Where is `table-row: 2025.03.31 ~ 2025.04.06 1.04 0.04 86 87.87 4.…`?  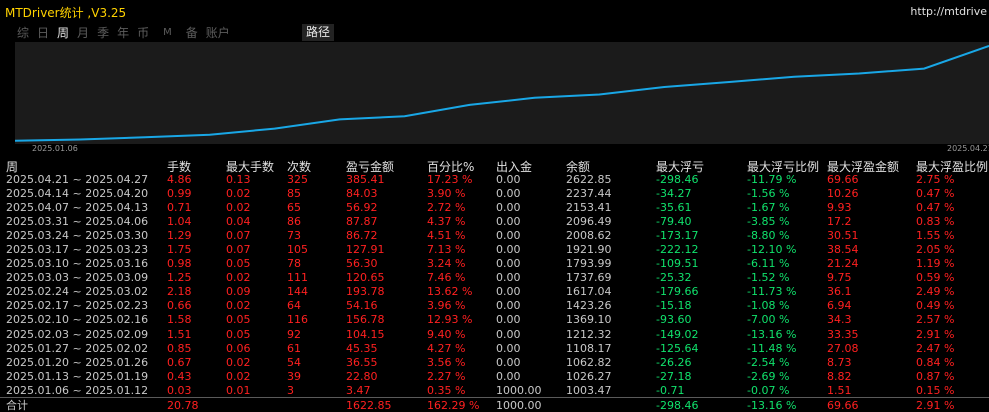
table-row: 2025.03.31 ~ 2025.04.06 1.04 0.04 86 87.87 4.… is located at coordinates (494, 222).